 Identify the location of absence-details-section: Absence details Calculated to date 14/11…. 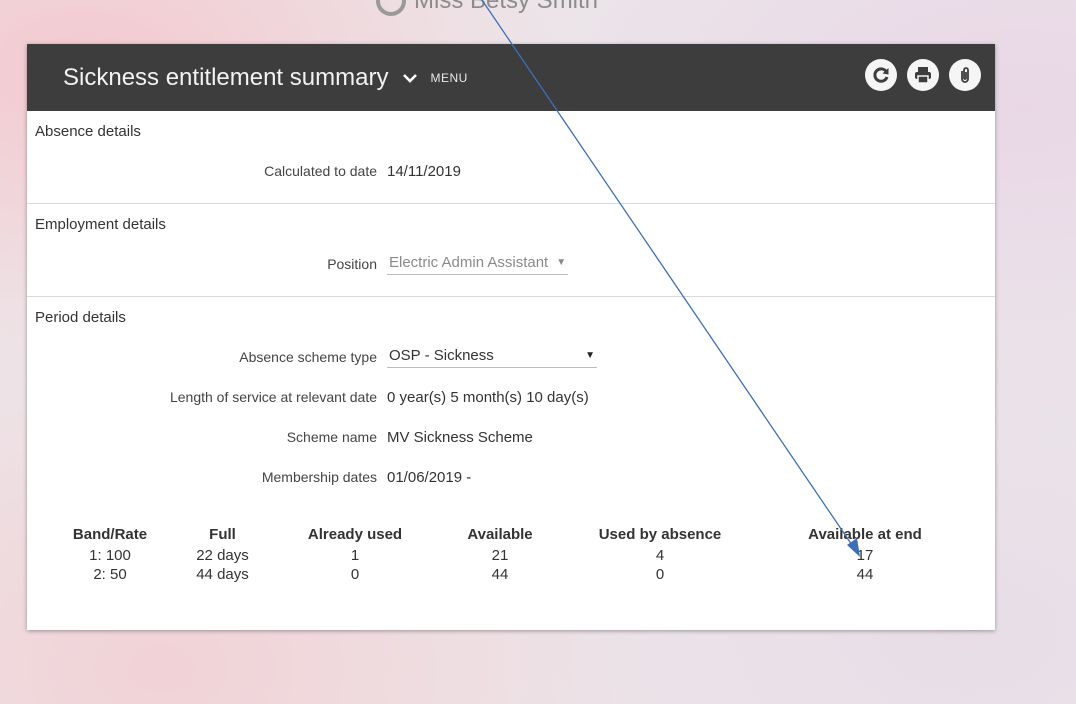
(511, 157).